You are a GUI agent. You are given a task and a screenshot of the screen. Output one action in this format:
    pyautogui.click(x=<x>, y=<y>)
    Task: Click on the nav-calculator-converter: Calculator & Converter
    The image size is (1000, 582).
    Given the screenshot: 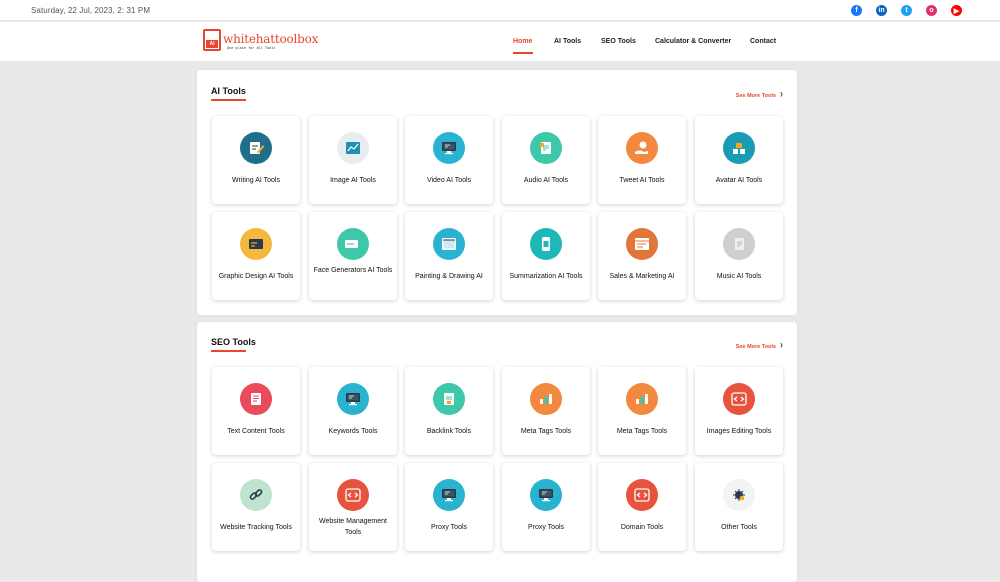 What is the action you would take?
    pyautogui.click(x=693, y=41)
    